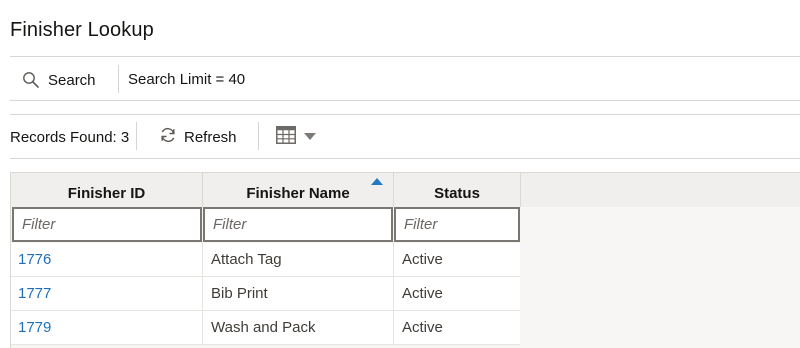 The height and width of the screenshot is (348, 800). Describe the element at coordinates (70, 137) in the screenshot. I see `records-found: Records Found: 3` at that location.